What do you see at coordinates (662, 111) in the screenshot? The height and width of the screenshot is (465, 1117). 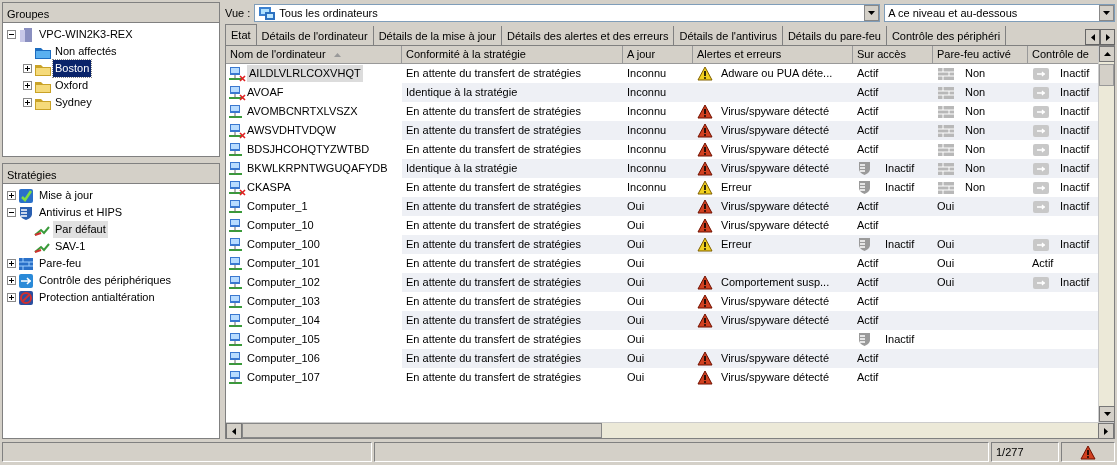 I see `table-row: AVOMBCNRTXLVSZX En attente du transfert de stratégies Inconnu Virus/spyware détecté Actif Non Inactif` at bounding box center [662, 111].